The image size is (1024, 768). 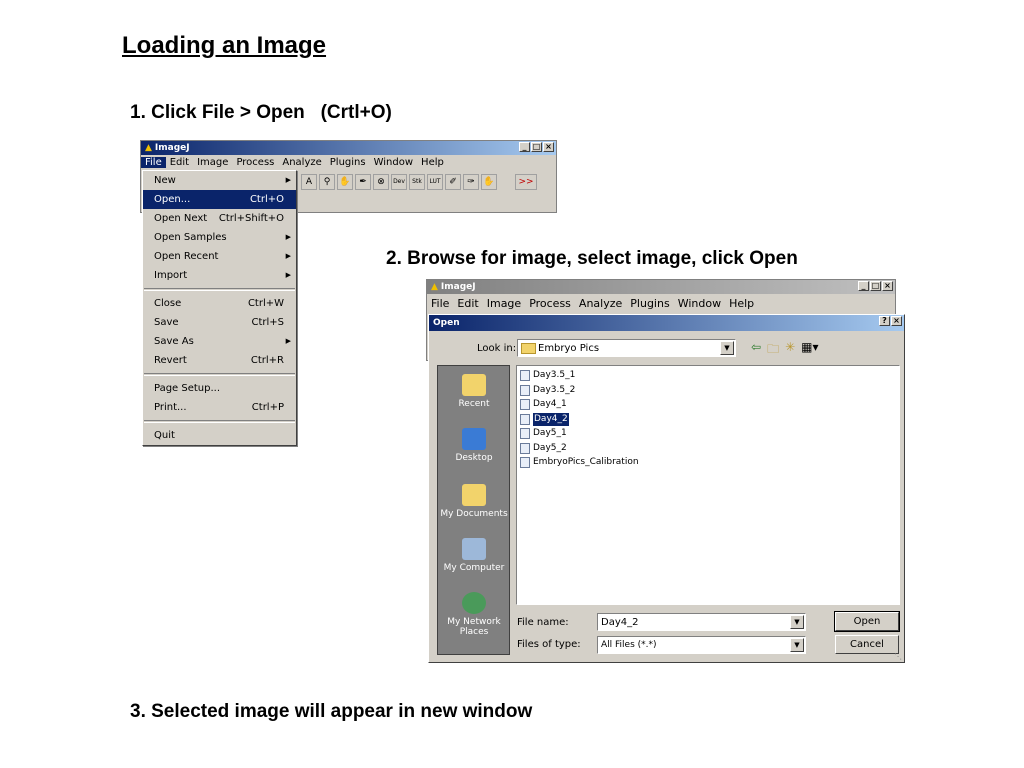 I want to click on tool-3-icon: ✒, so click(x=363, y=182).